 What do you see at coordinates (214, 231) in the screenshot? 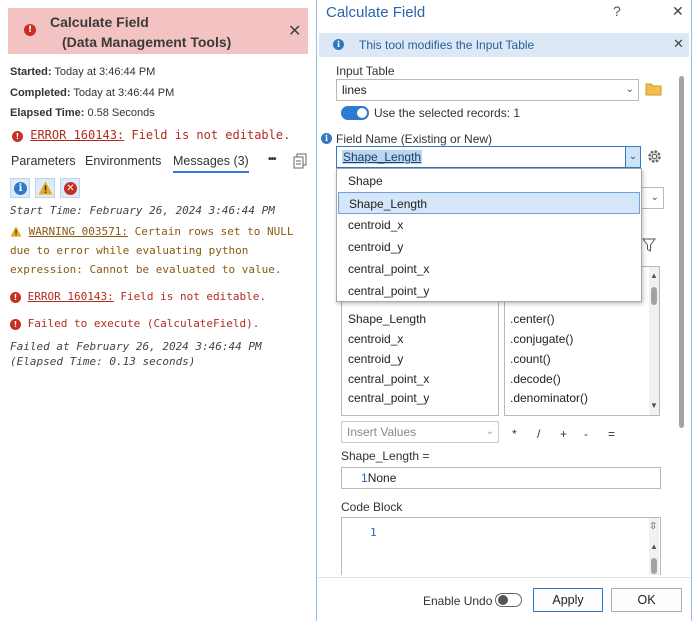
I see `warning-text: Certain rows set to NULL` at bounding box center [214, 231].